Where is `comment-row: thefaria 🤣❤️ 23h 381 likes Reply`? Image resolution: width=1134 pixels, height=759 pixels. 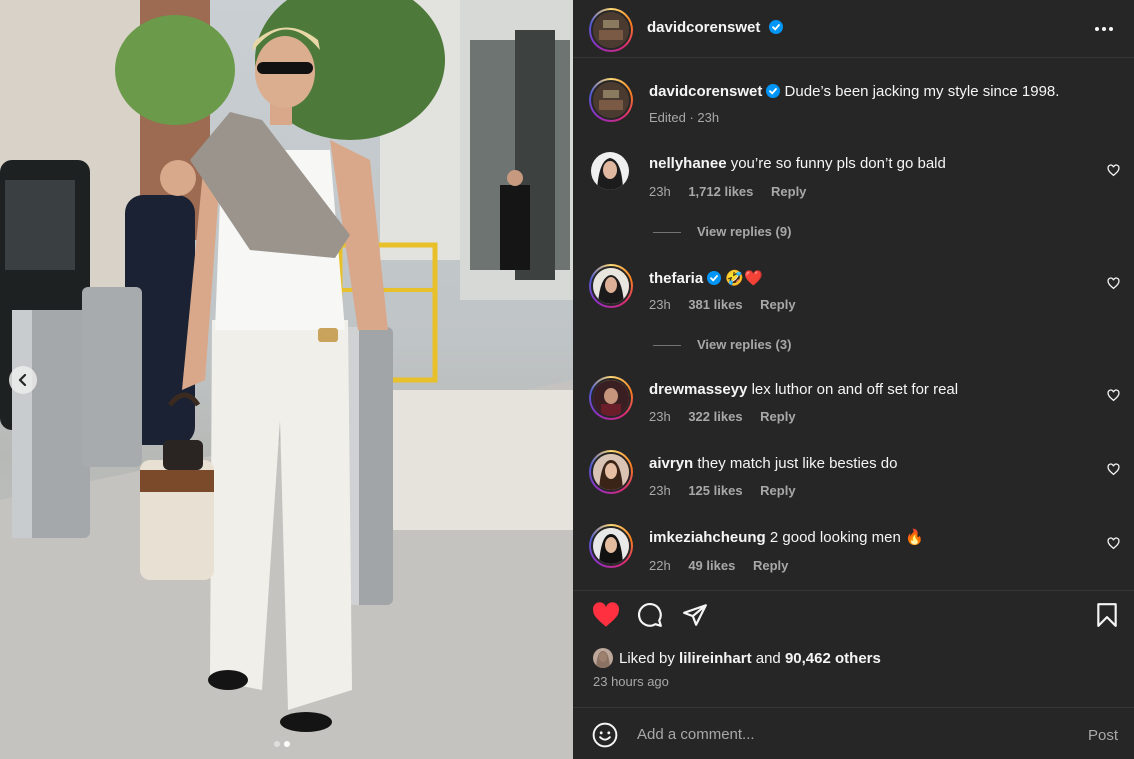 comment-row: thefaria 🤣❤️ 23h 381 likes Reply is located at coordinates (853, 299).